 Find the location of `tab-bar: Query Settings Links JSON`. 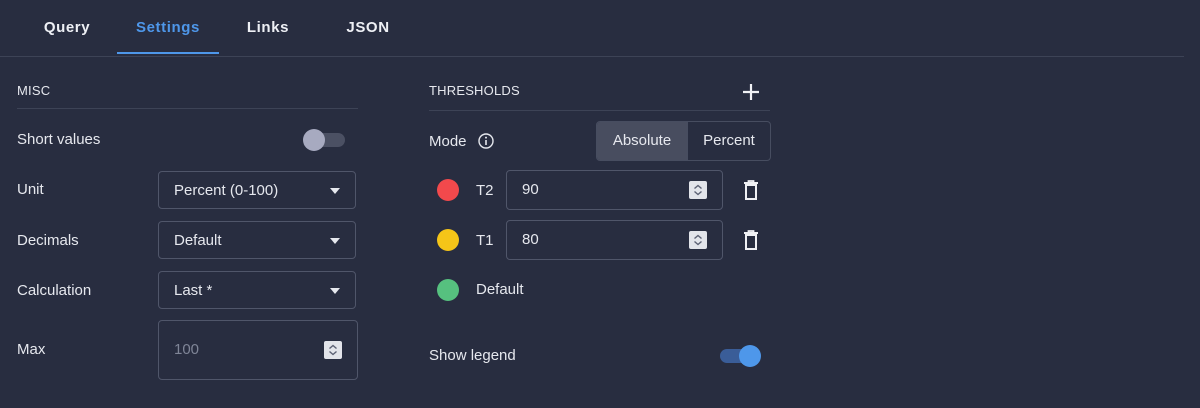

tab-bar: Query Settings Links JSON is located at coordinates (592, 28).